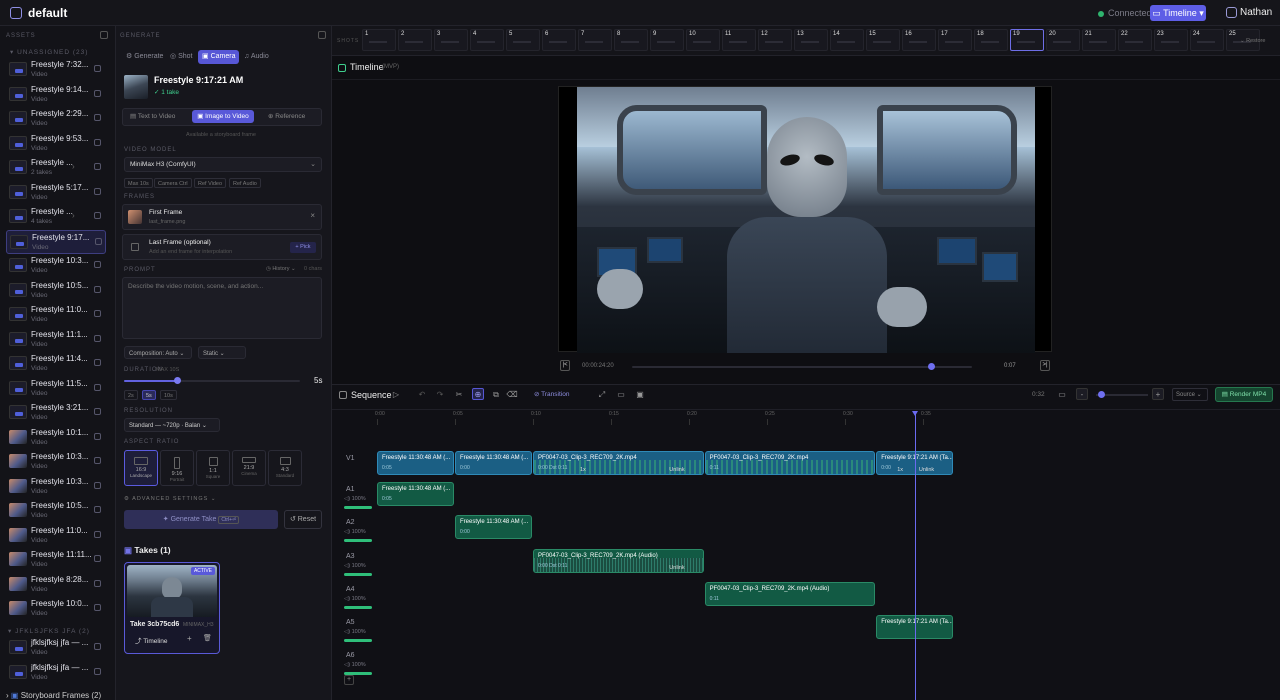 This screenshot has height=700, width=1280. I want to click on tab-generate: ⚙ Generate, so click(144, 57).